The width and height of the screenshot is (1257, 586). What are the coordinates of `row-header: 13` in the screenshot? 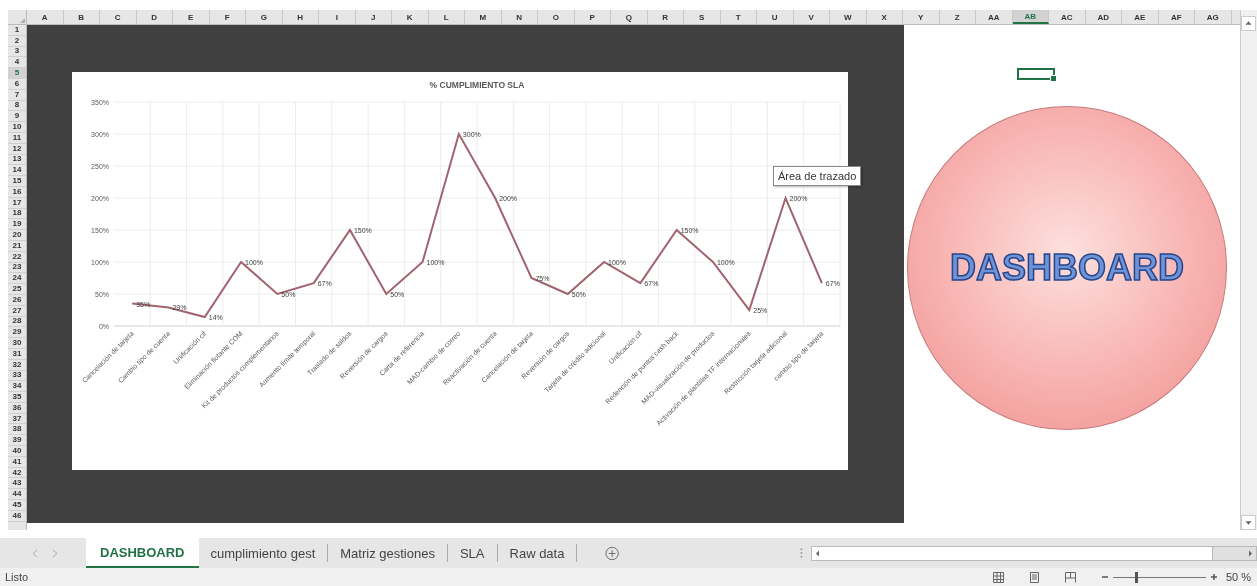 It's located at (17, 160).